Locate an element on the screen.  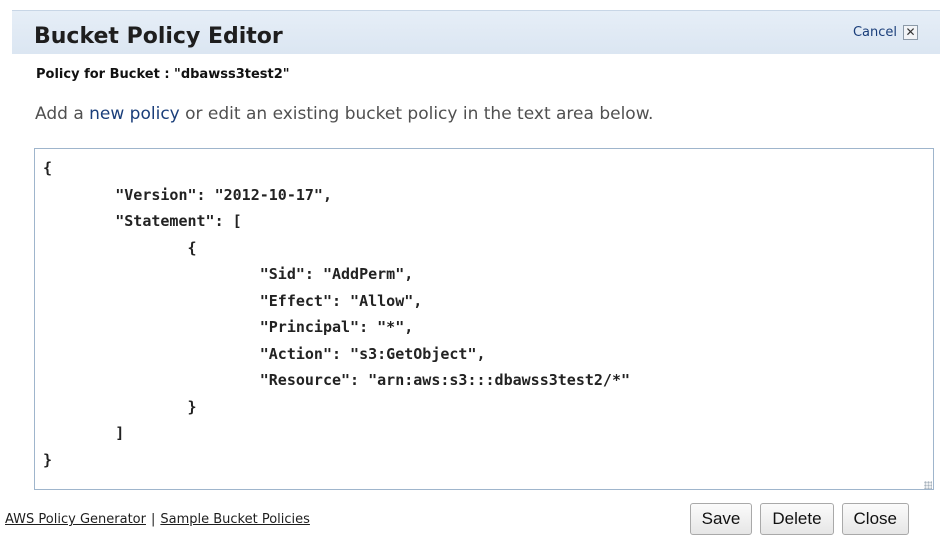
delete-button: Delete is located at coordinates (797, 519).